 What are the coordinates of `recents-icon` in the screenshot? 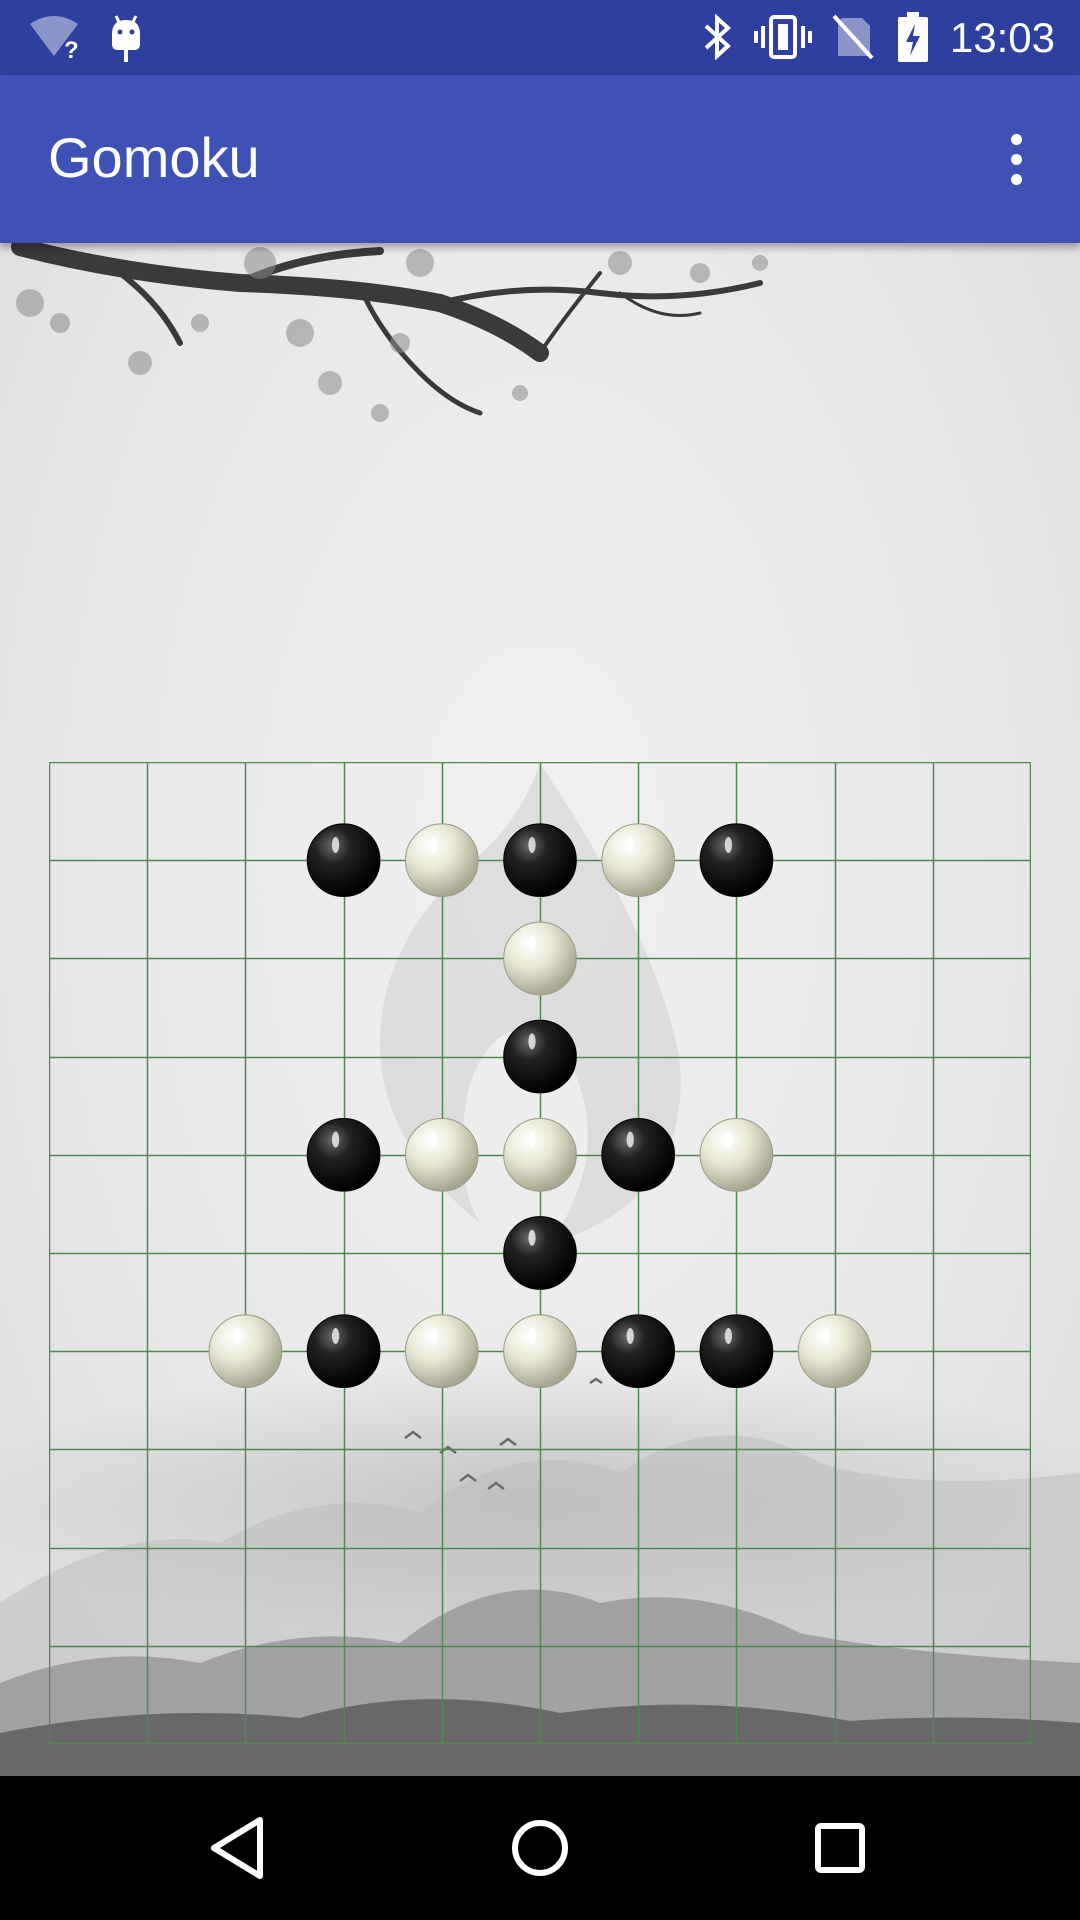 It's located at (840, 1848).